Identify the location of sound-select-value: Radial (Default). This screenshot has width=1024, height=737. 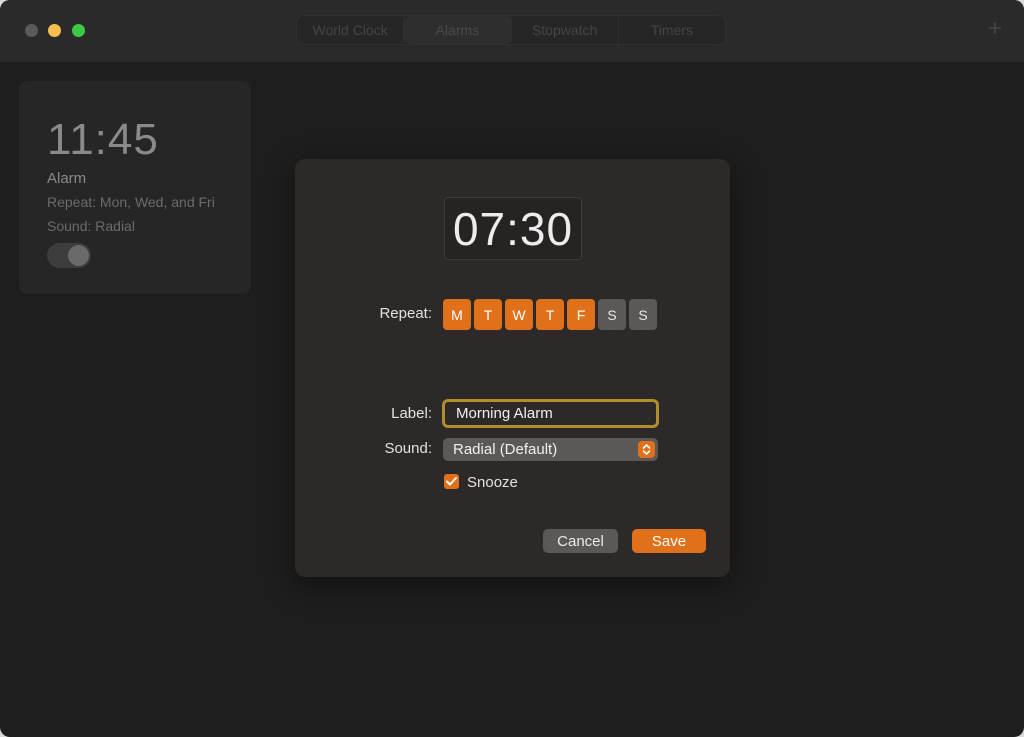
(505, 449).